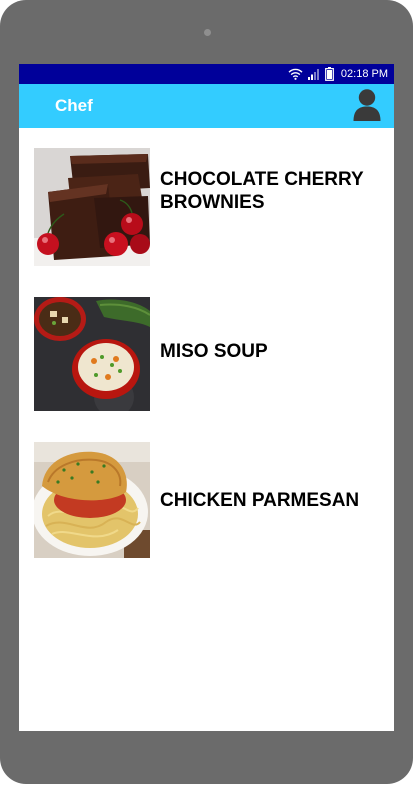 The height and width of the screenshot is (785, 414). What do you see at coordinates (92, 207) in the screenshot?
I see `brownies-image` at bounding box center [92, 207].